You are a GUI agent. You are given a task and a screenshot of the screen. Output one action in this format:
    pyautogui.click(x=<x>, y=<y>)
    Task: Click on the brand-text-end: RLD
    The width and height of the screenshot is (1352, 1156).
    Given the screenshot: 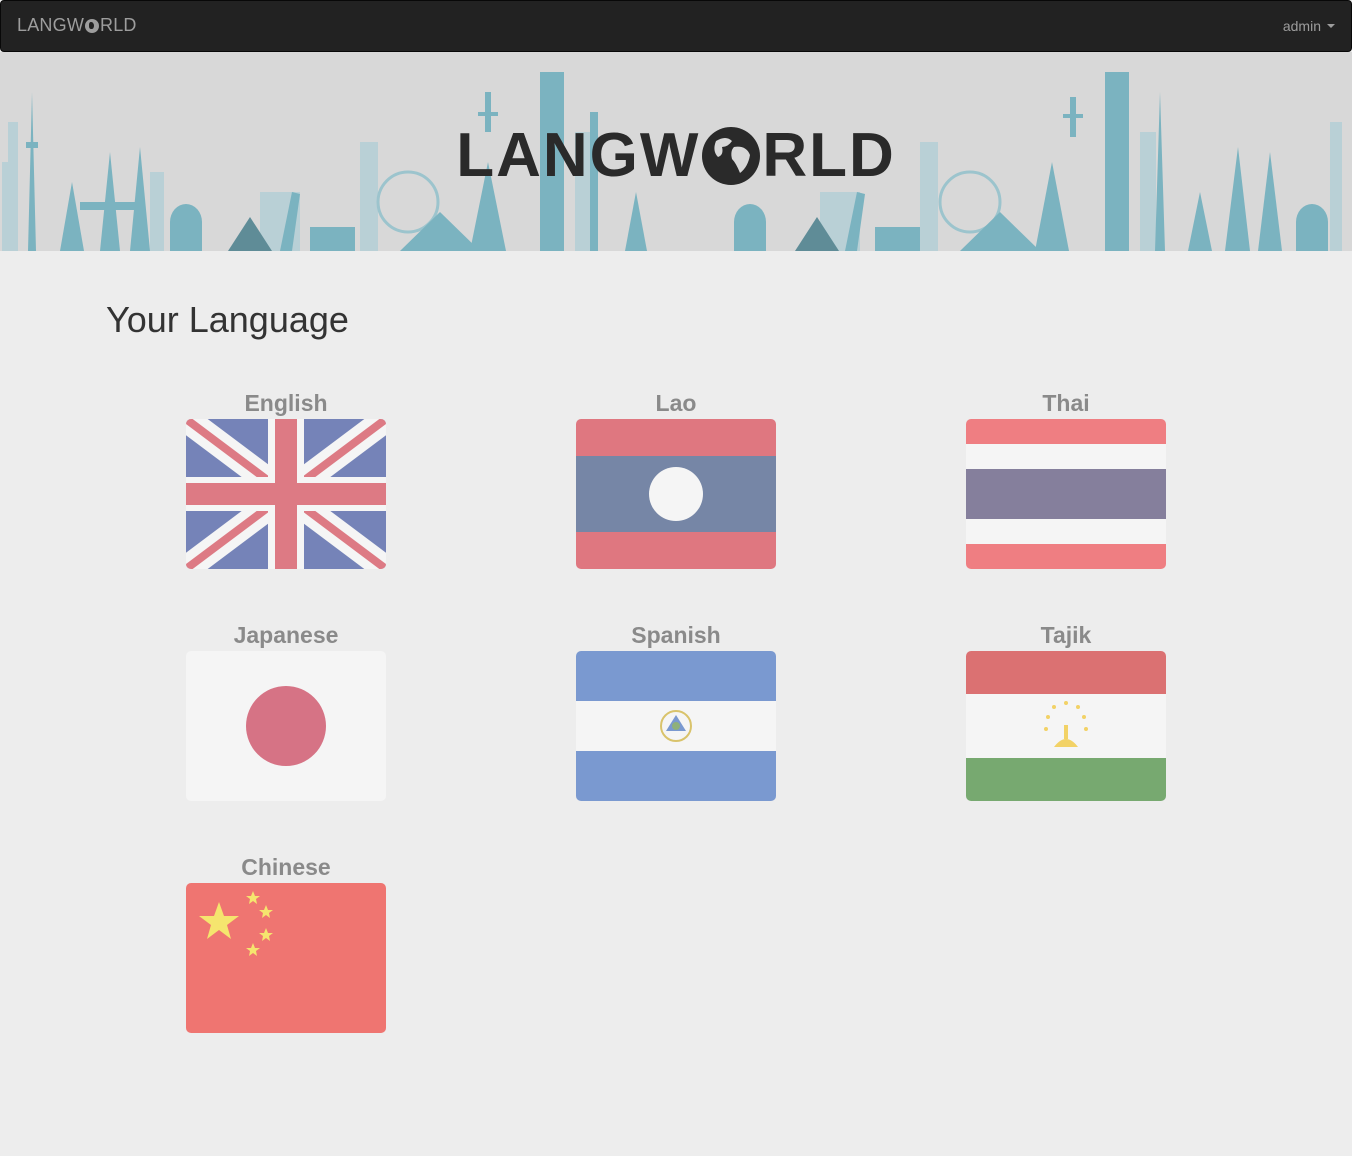 What is the action you would take?
    pyautogui.click(x=118, y=25)
    